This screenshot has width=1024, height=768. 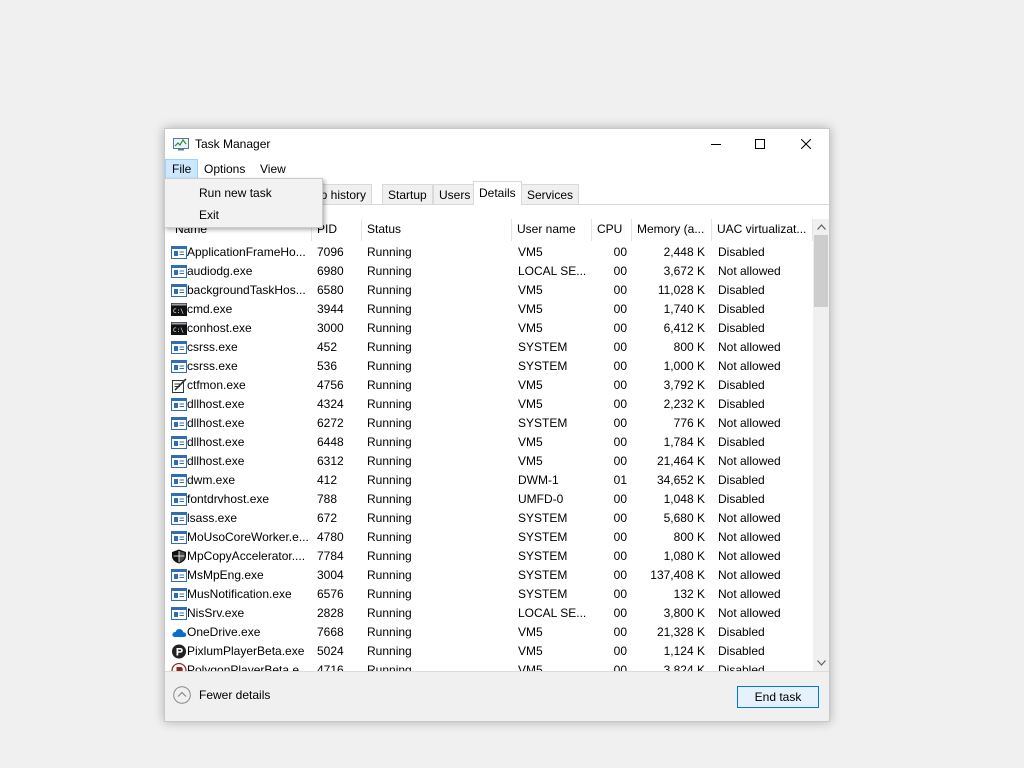 What do you see at coordinates (550, 194) in the screenshot?
I see `tab-services: Services` at bounding box center [550, 194].